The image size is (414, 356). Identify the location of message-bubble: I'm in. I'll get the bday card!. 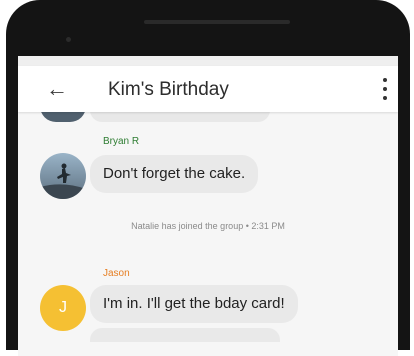
(194, 304).